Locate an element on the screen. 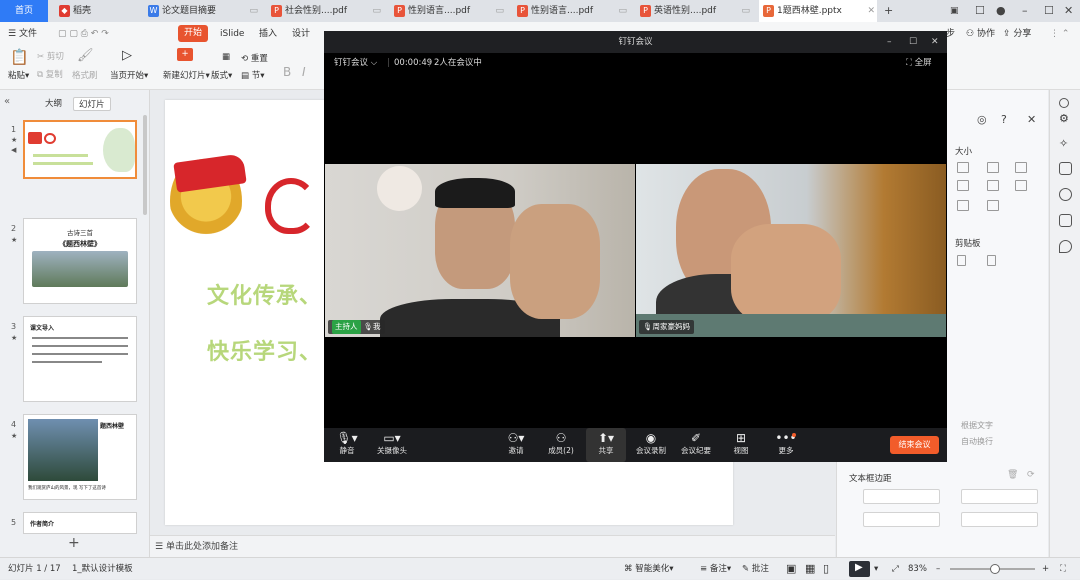 Image resolution: width=1080 pixels, height=580 pixels. delete-icon: 🗑 is located at coordinates (1012, 475).